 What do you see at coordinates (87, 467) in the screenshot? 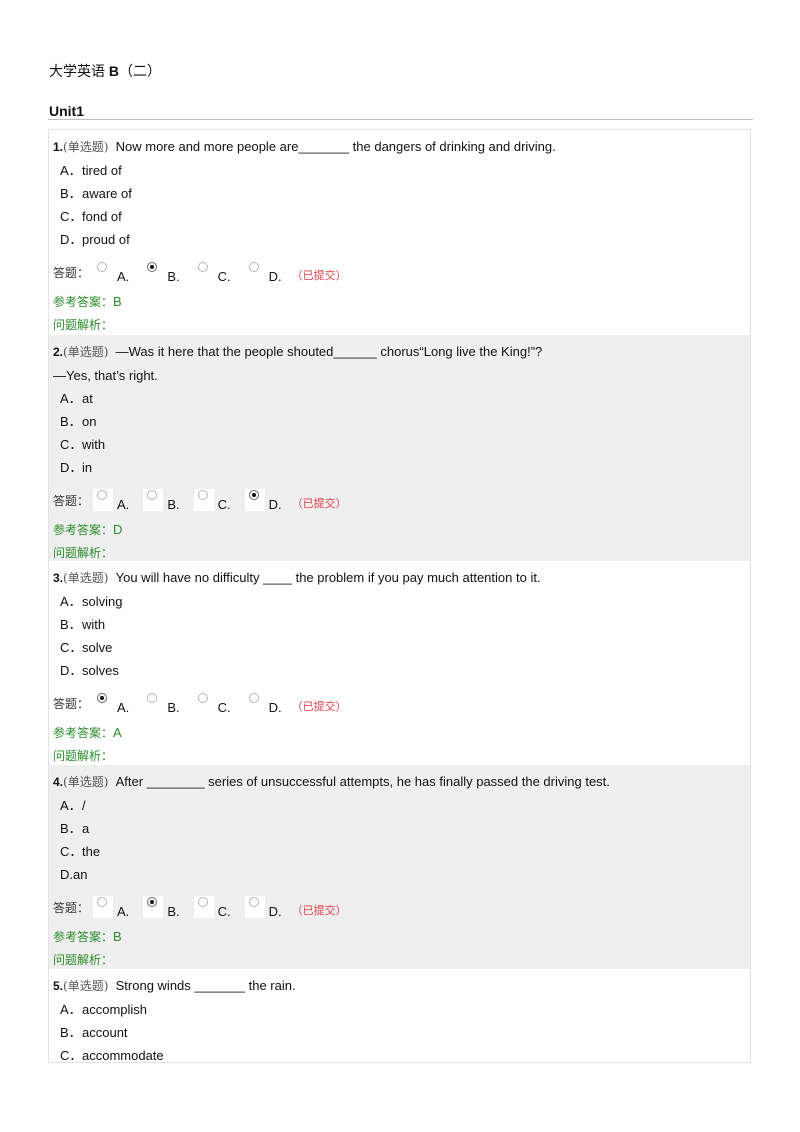
I see `option-text: in` at bounding box center [87, 467].